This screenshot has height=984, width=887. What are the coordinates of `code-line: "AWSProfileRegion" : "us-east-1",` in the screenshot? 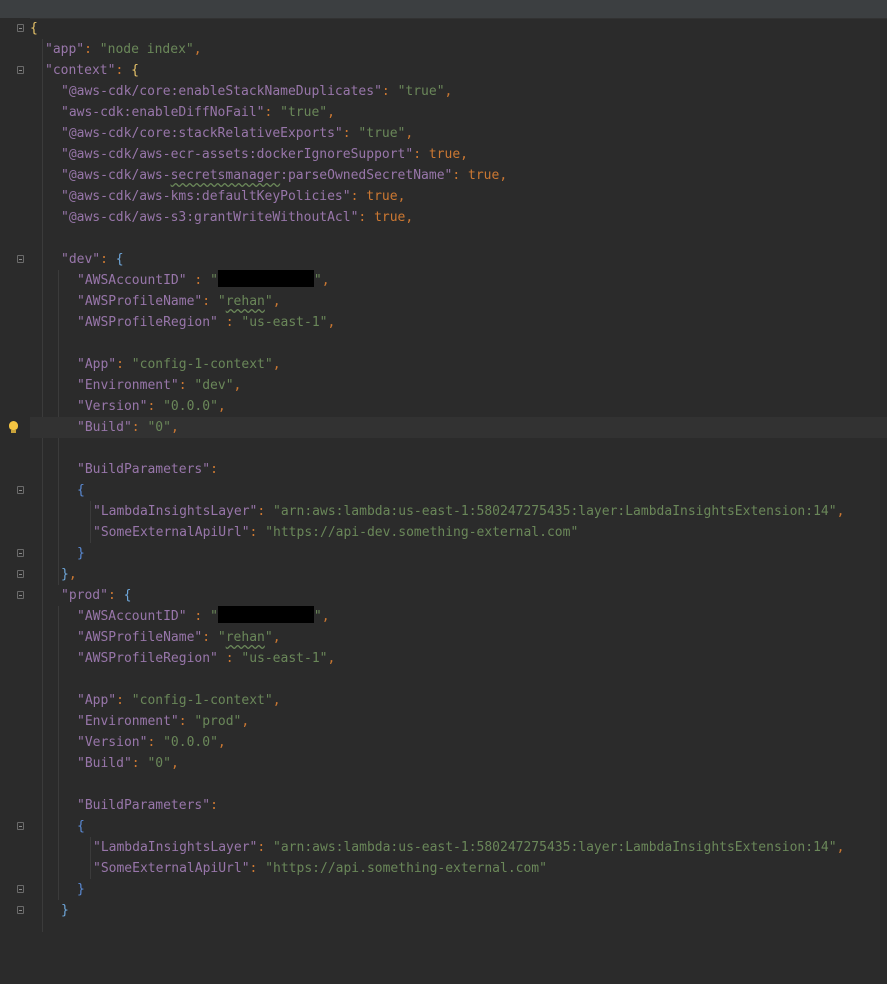 It's located at (206, 658).